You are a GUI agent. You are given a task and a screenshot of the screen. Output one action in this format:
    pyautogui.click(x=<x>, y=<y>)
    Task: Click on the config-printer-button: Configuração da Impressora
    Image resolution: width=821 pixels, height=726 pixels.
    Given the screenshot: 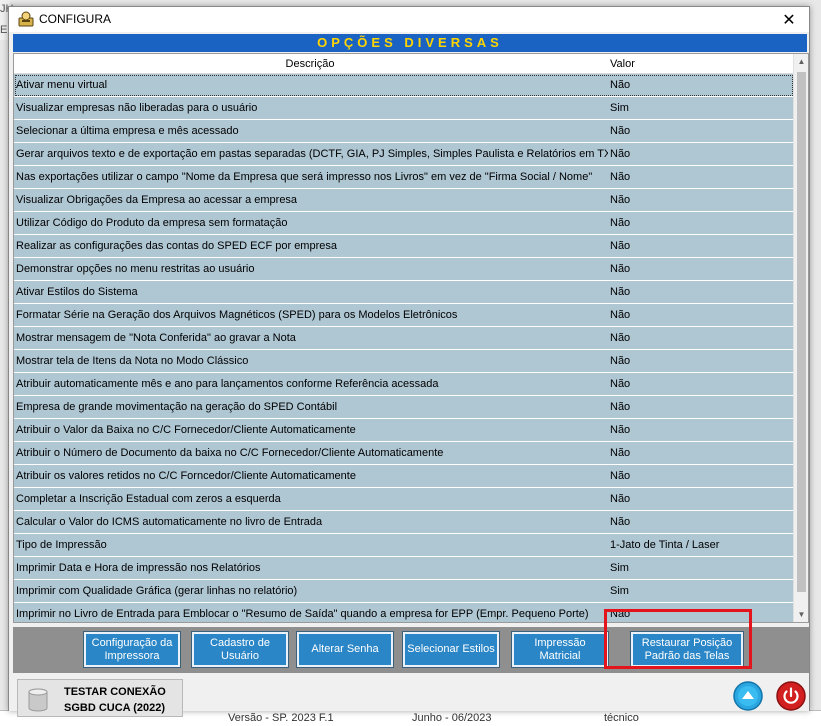 What is the action you would take?
    pyautogui.click(x=132, y=649)
    